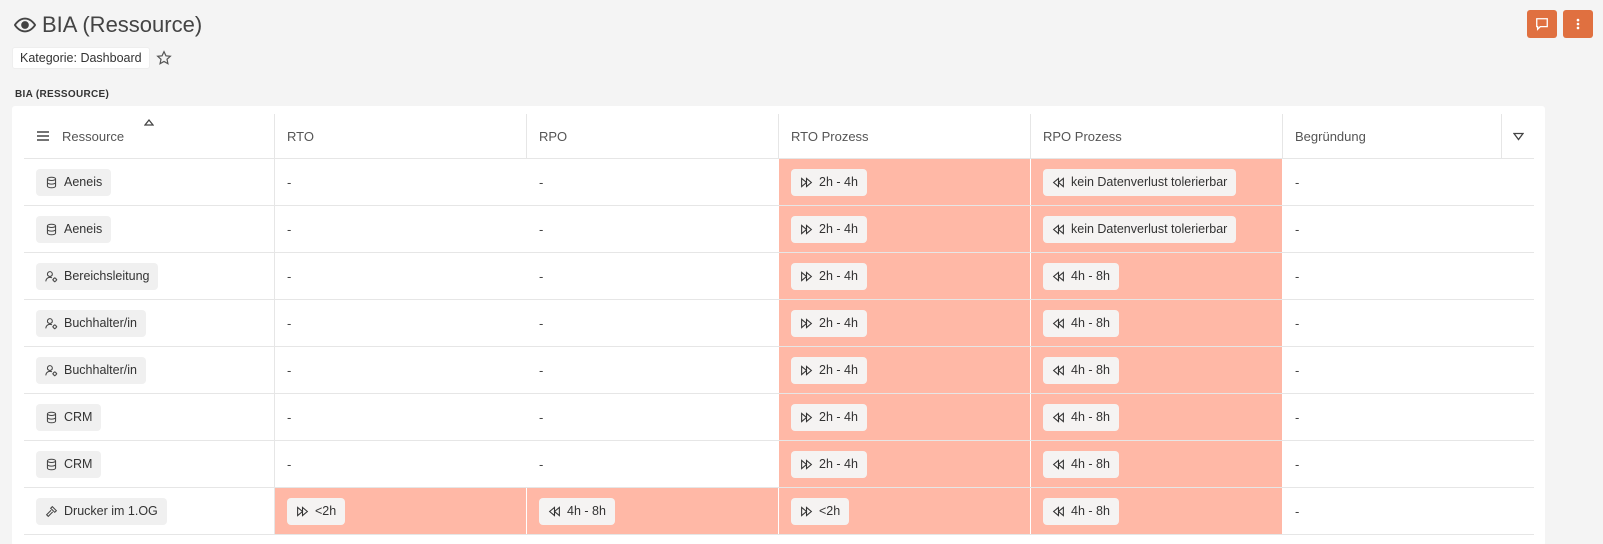 The width and height of the screenshot is (1603, 544). What do you see at coordinates (83, 182) in the screenshot?
I see `resource-label: Aeneis` at bounding box center [83, 182].